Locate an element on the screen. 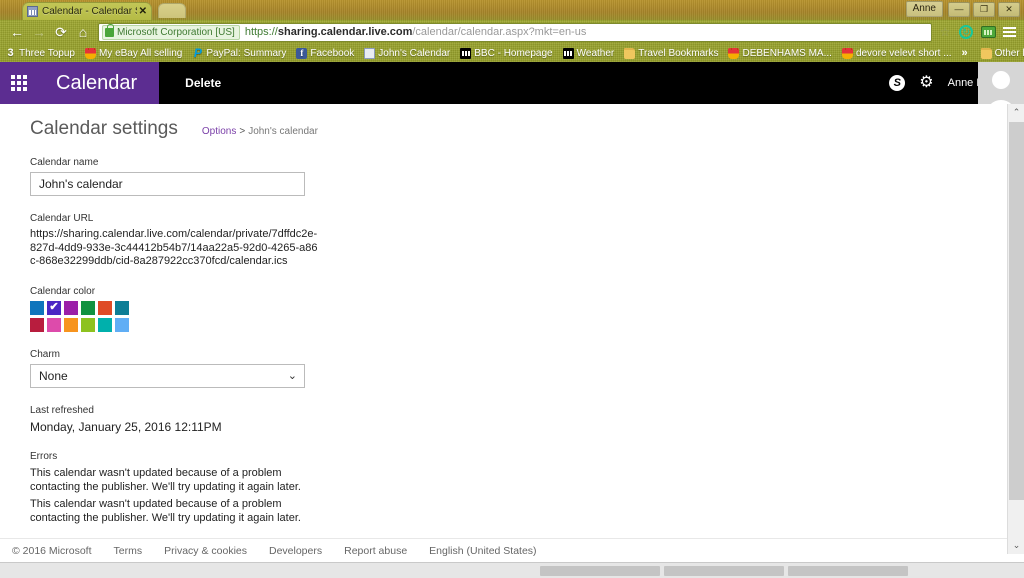 Image resolution: width=1024 pixels, height=578 pixels. site-identity-label: Microsoft Corporation [US] is located at coordinates (176, 32).